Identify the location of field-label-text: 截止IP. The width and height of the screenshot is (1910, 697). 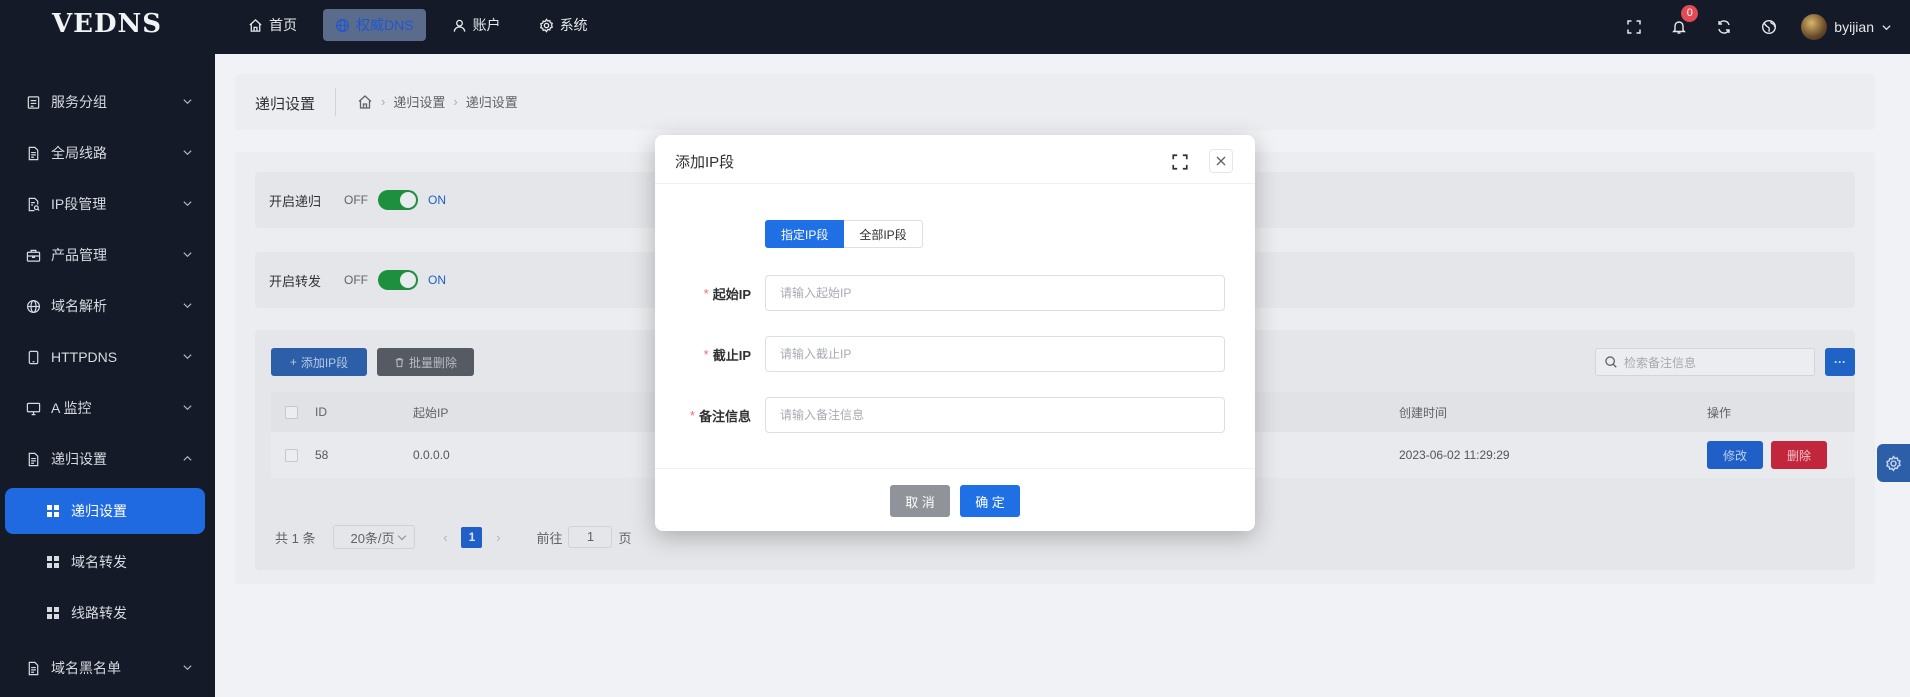
(731, 355).